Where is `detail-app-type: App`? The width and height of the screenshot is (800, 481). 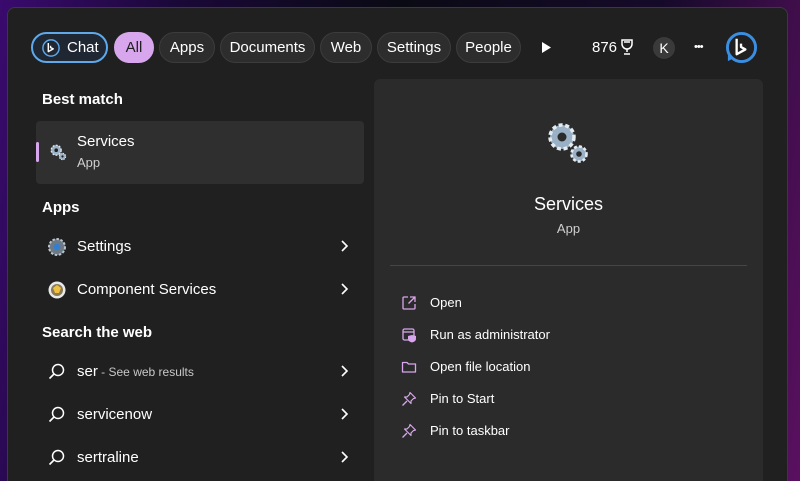
detail-app-type: App is located at coordinates (568, 228).